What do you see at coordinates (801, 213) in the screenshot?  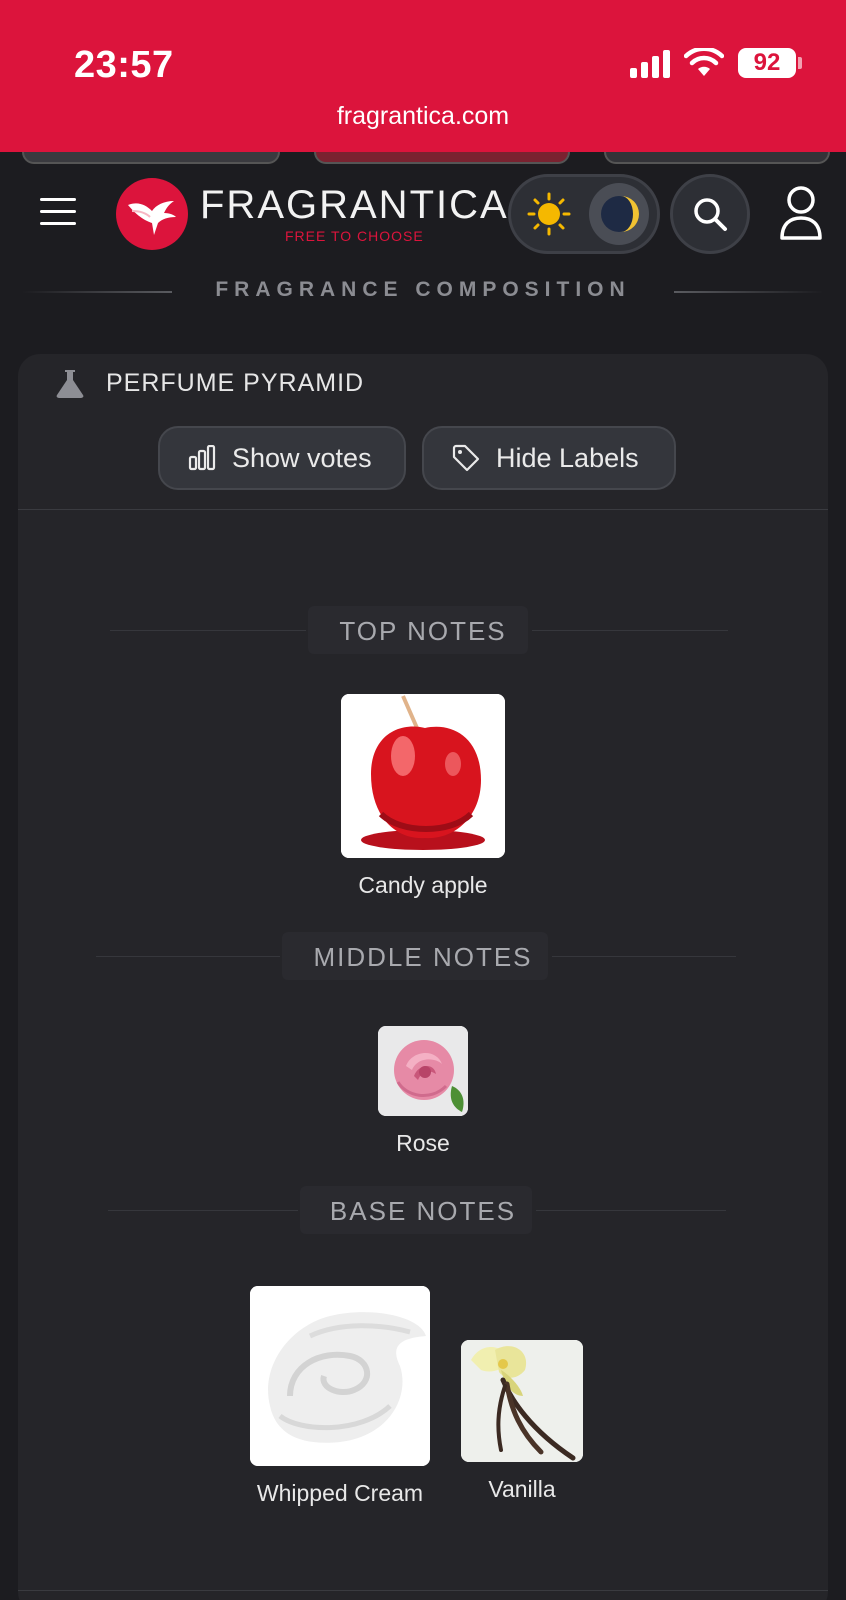 I see `user-icon` at bounding box center [801, 213].